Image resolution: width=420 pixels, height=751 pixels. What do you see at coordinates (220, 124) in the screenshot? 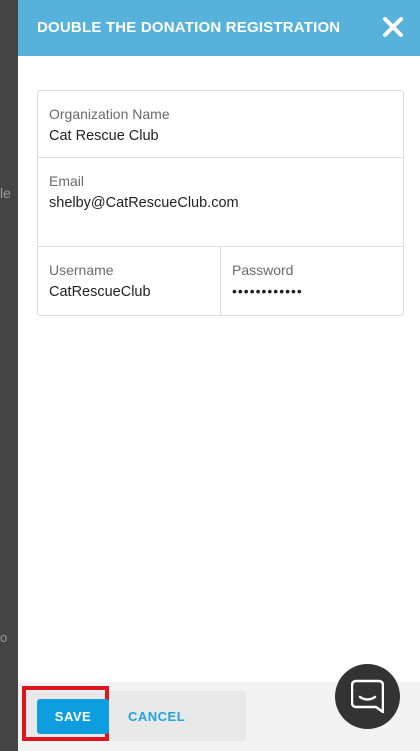
I see `organization-name-field: Organization Name` at bounding box center [220, 124].